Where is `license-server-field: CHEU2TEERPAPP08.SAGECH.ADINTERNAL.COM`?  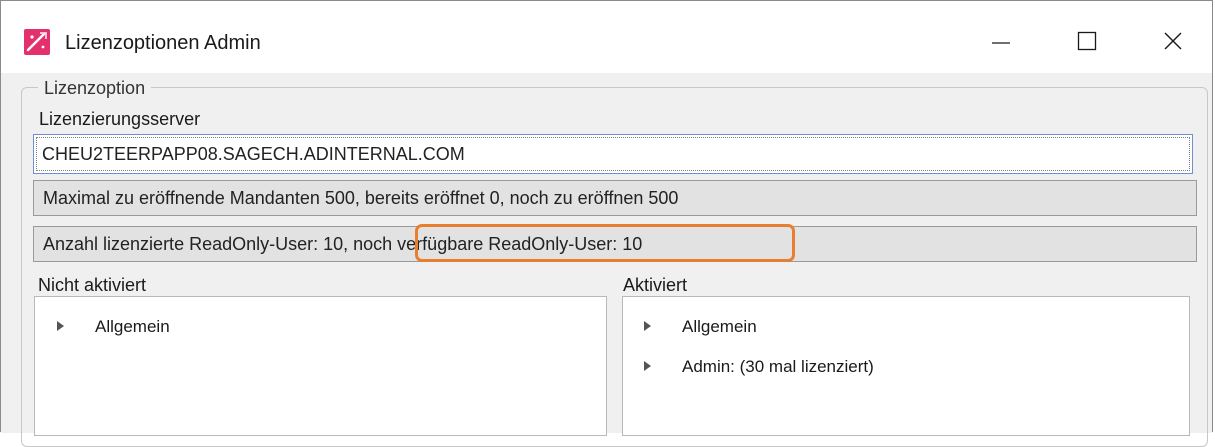 license-server-field: CHEU2TEERPAPP08.SAGECH.ADINTERNAL.COM is located at coordinates (613, 154).